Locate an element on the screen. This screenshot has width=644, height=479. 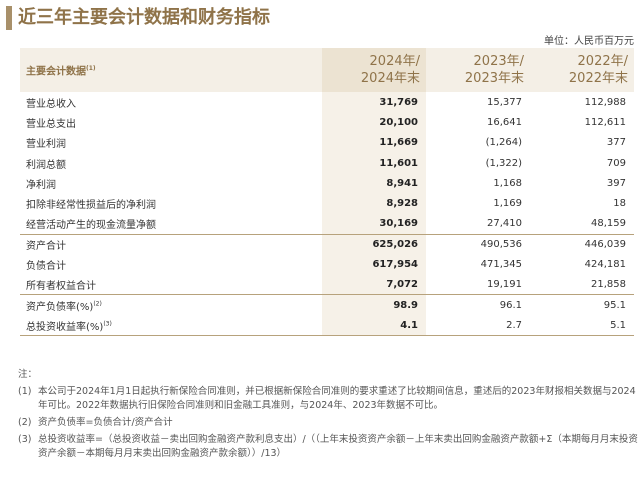
row-label: 净利润 is located at coordinates (41, 185).